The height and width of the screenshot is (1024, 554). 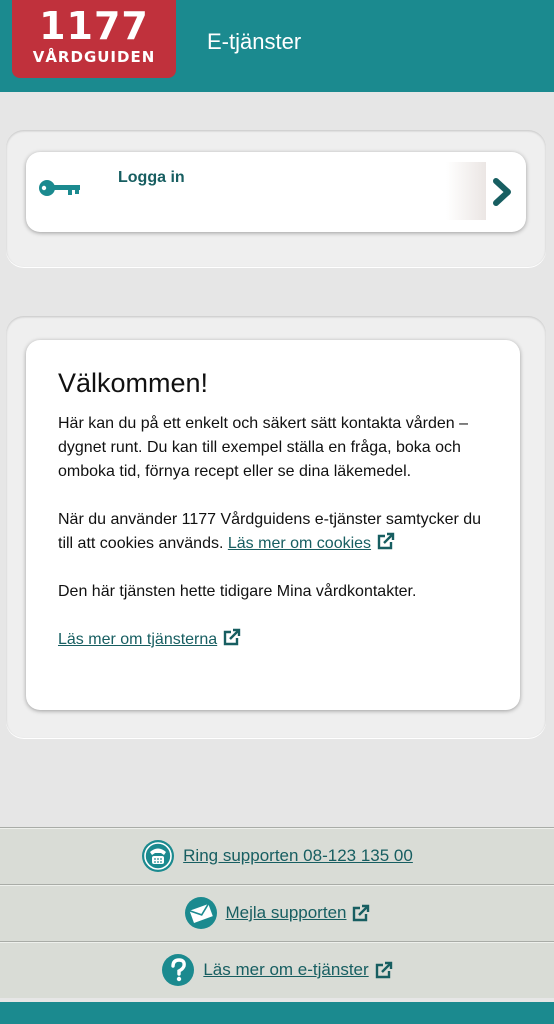 I want to click on vardguiden-logo: 1177 VÅRDGUIDEN, so click(x=94, y=39).